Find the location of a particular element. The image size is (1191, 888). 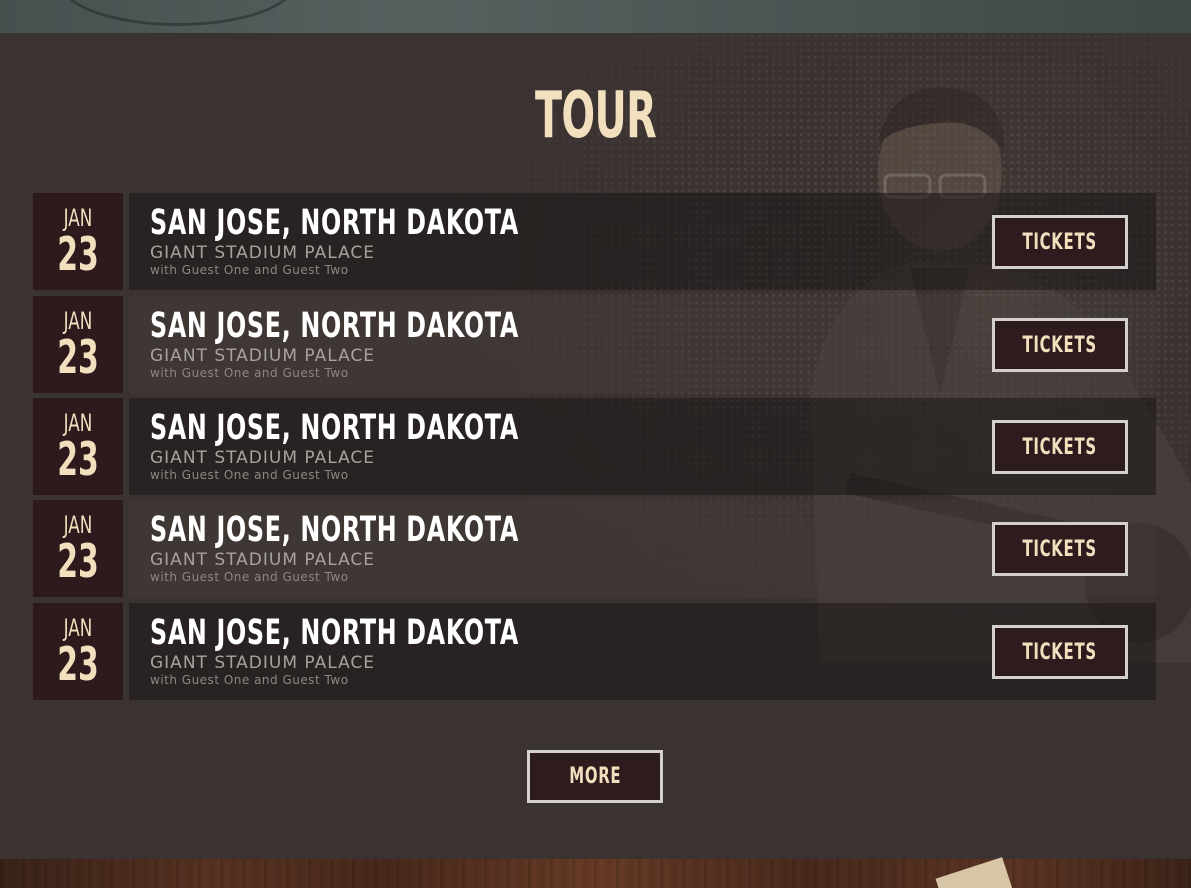

section-title: TOUR is located at coordinates (595, 116).